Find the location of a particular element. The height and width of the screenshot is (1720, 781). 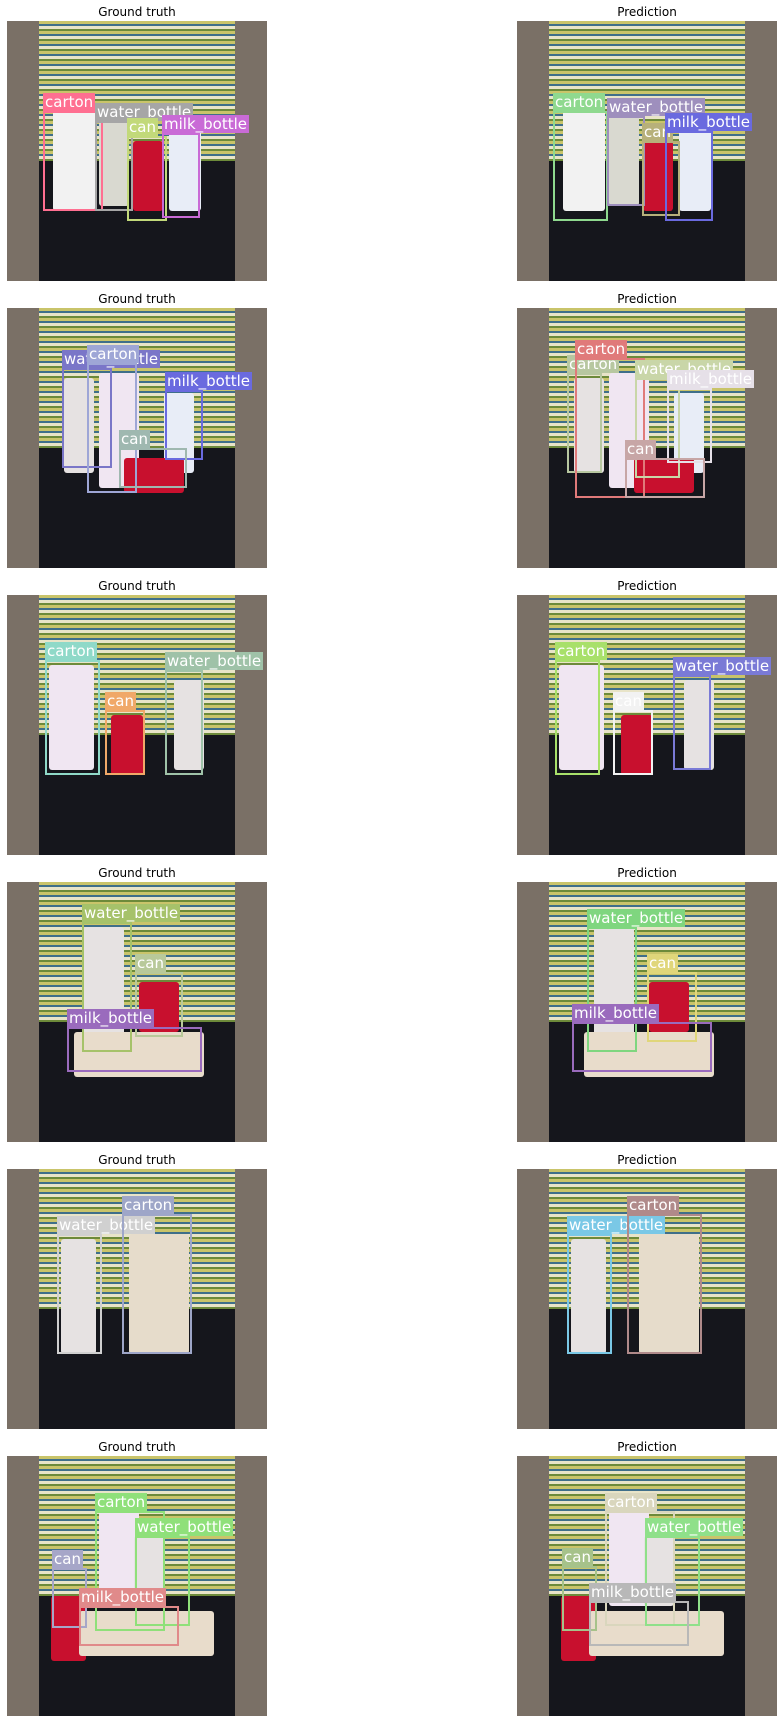

prediction-image-2: carton carton water_bottle milk_bottle can is located at coordinates (647, 438).